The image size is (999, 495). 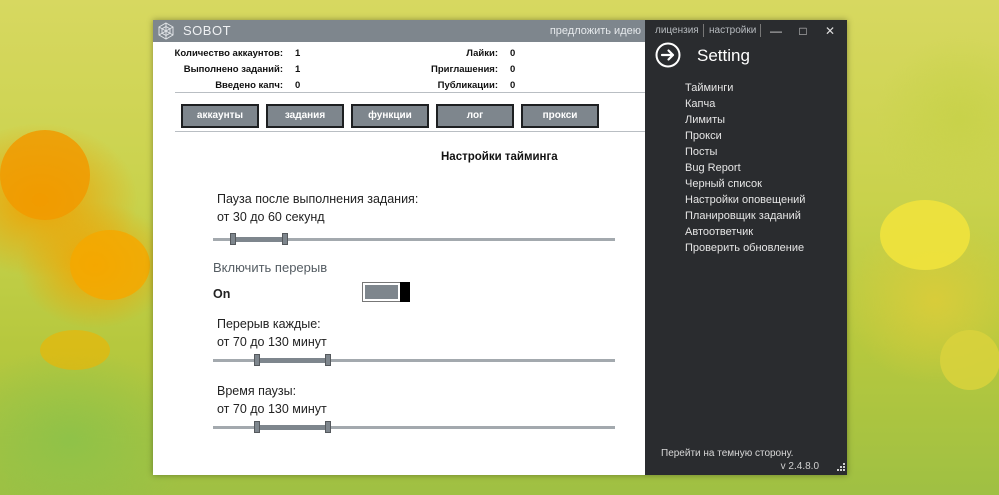 What do you see at coordinates (257, 391) in the screenshot?
I see `duration-label: Время паузы:` at bounding box center [257, 391].